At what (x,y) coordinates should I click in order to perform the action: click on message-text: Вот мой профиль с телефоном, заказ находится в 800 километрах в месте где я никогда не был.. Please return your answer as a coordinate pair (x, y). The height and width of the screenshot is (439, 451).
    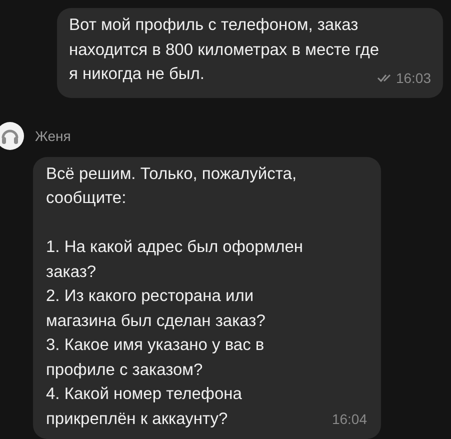
    Looking at the image, I should click on (224, 49).